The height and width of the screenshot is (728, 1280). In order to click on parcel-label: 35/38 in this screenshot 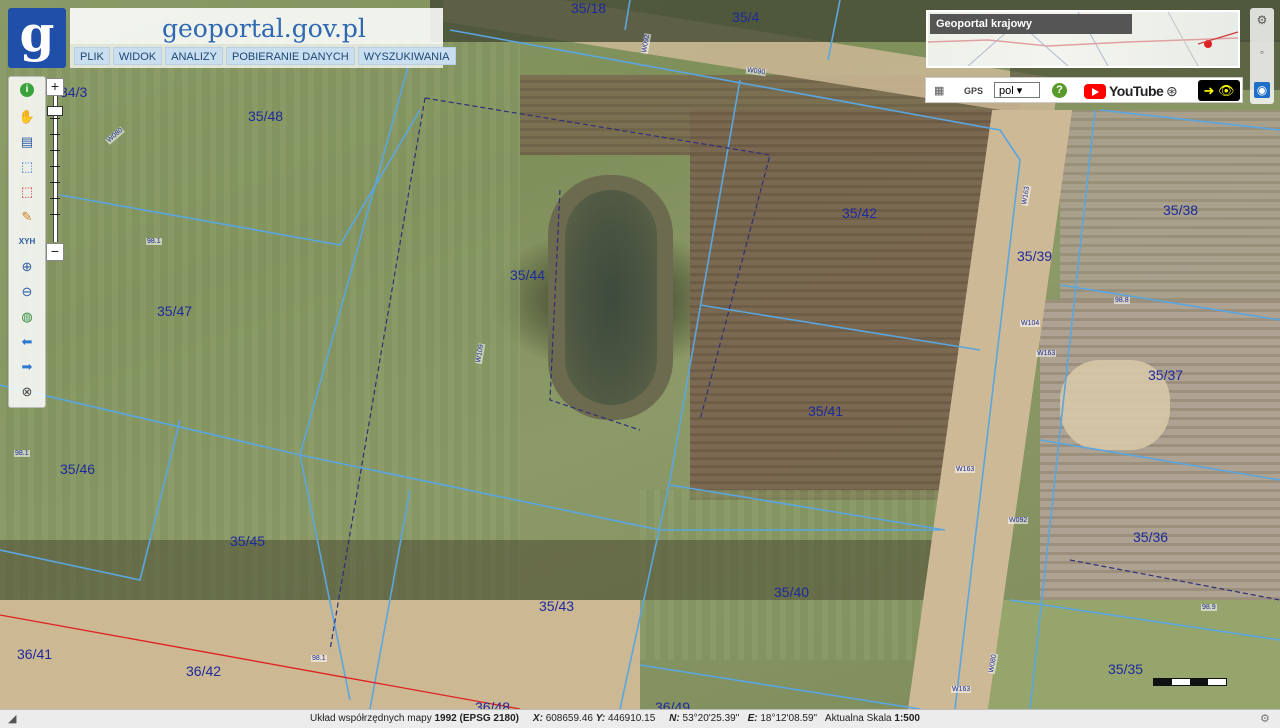, I will do `click(1180, 210)`.